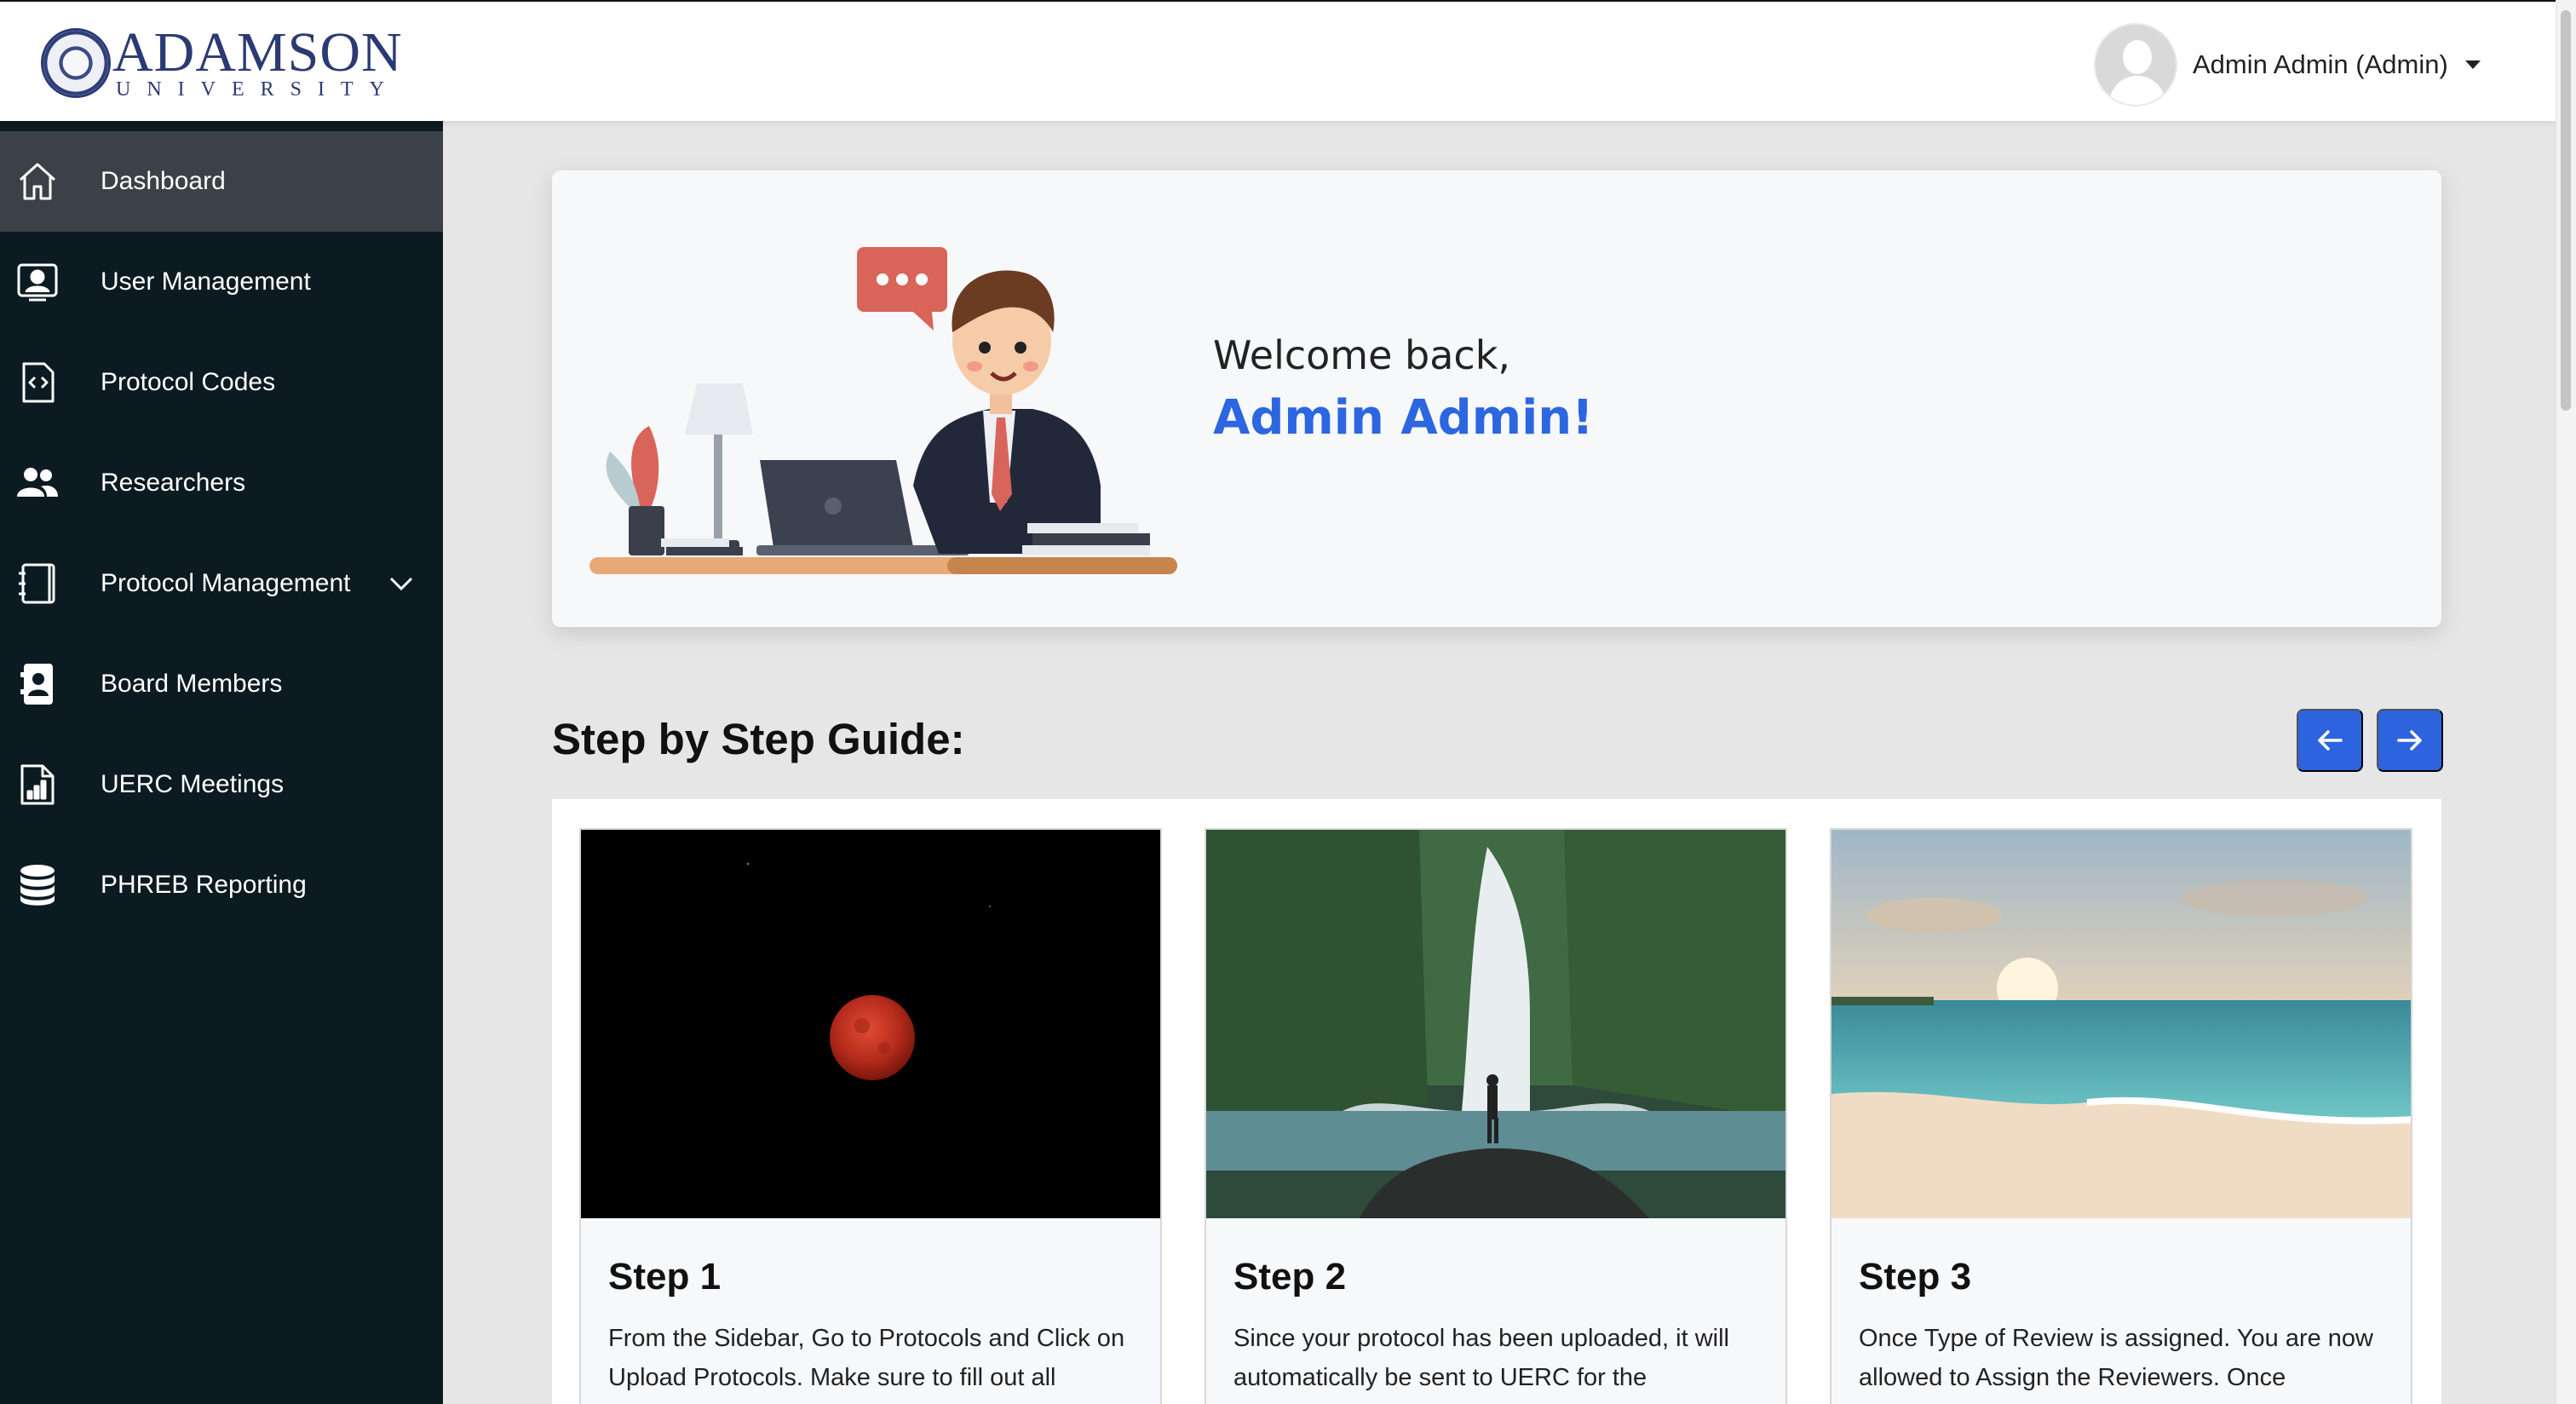 The height and width of the screenshot is (1404, 2576). What do you see at coordinates (163, 181) in the screenshot?
I see `sidebar-item-label: Dashboard` at bounding box center [163, 181].